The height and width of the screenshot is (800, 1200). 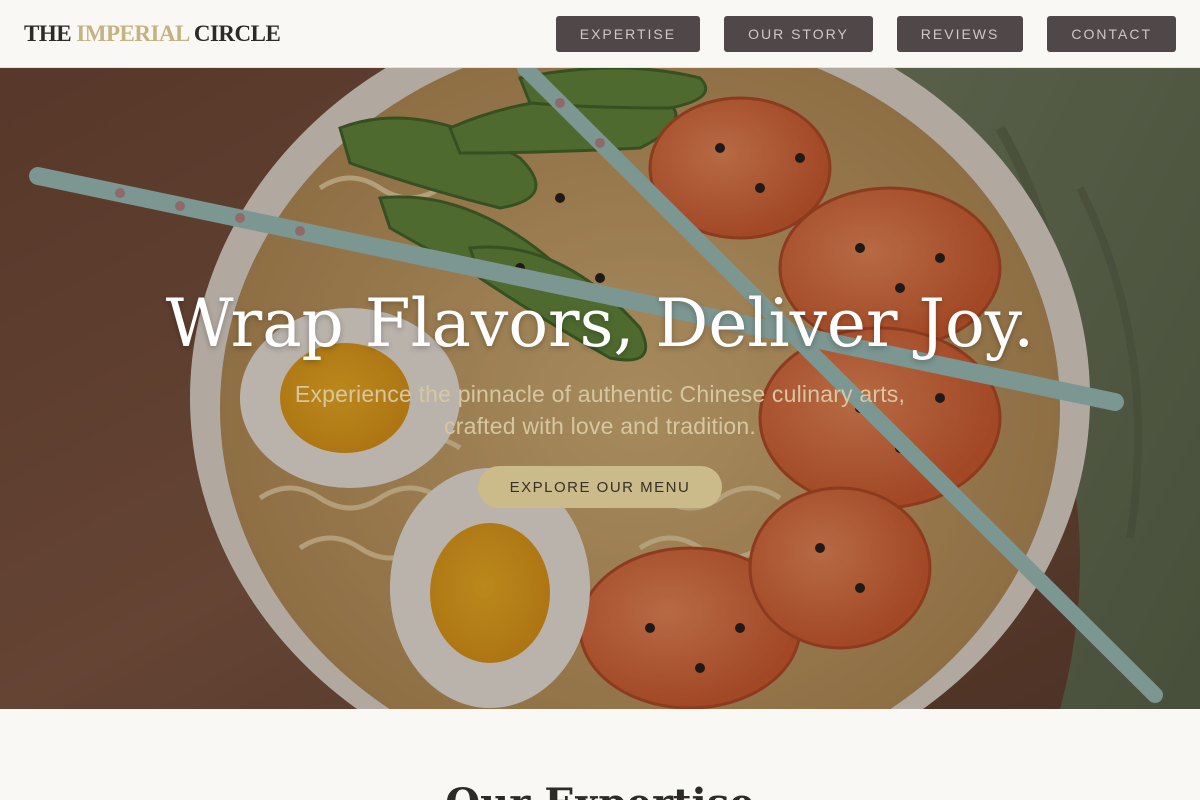 I want to click on nav-contact-button: CONTACT, so click(x=1111, y=33).